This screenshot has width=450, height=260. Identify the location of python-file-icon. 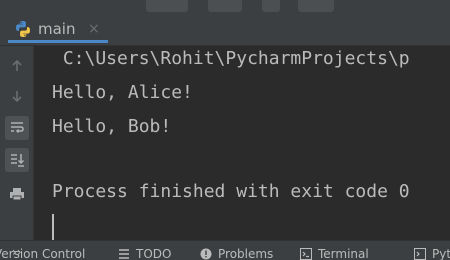
(23, 29).